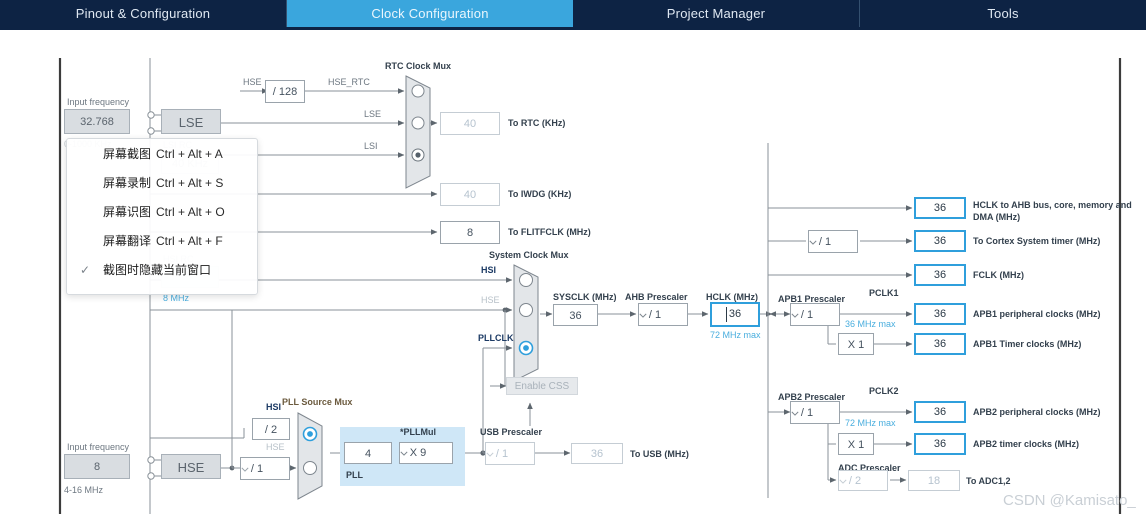  Describe the element at coordinates (940, 412) in the screenshot. I see `apb2-peripheral-value: 36` at that location.